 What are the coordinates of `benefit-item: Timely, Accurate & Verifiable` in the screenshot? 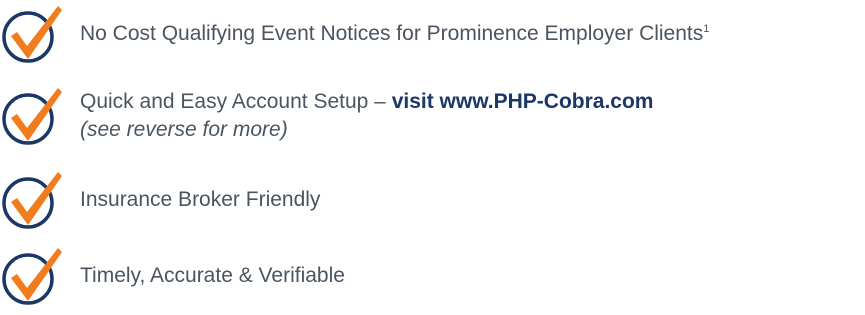 It's located at (172, 276).